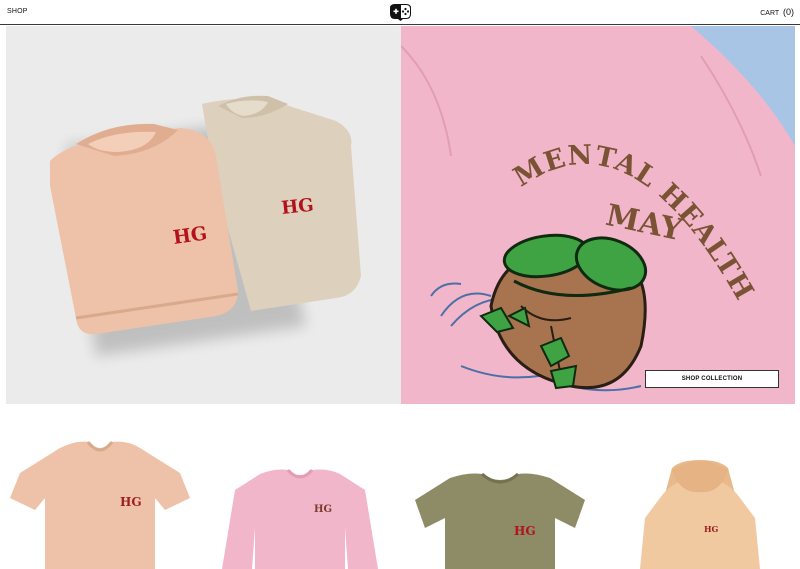 The image size is (800, 569). What do you see at coordinates (525, 531) in the screenshot?
I see `product-print-3: HG` at bounding box center [525, 531].